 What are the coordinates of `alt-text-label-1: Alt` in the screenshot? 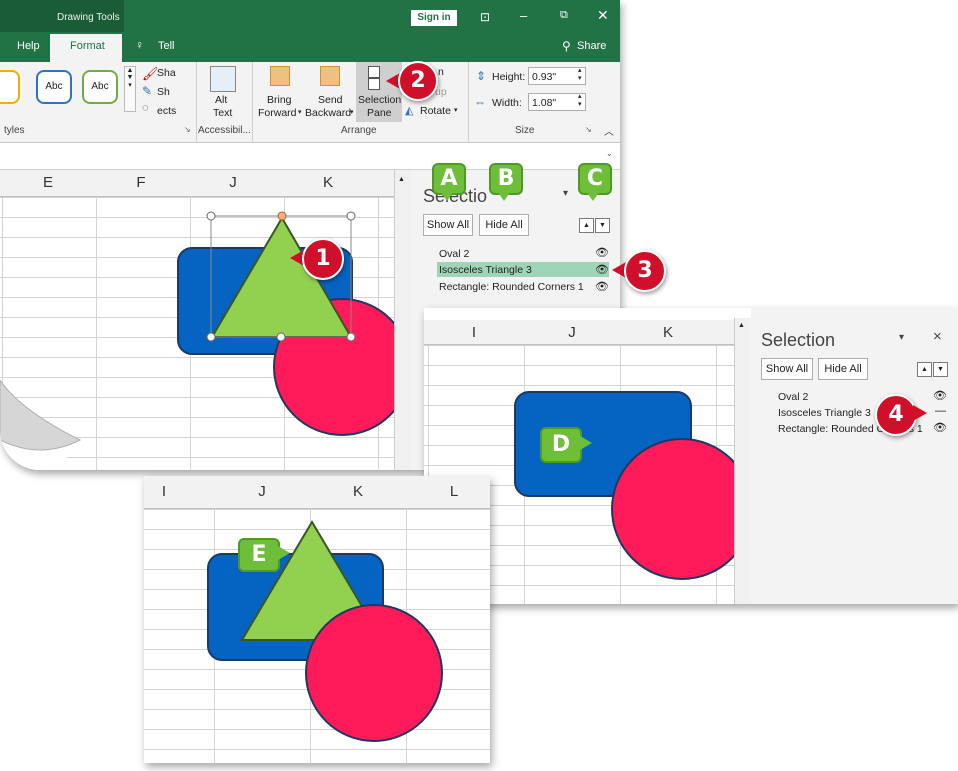 It's located at (221, 100).